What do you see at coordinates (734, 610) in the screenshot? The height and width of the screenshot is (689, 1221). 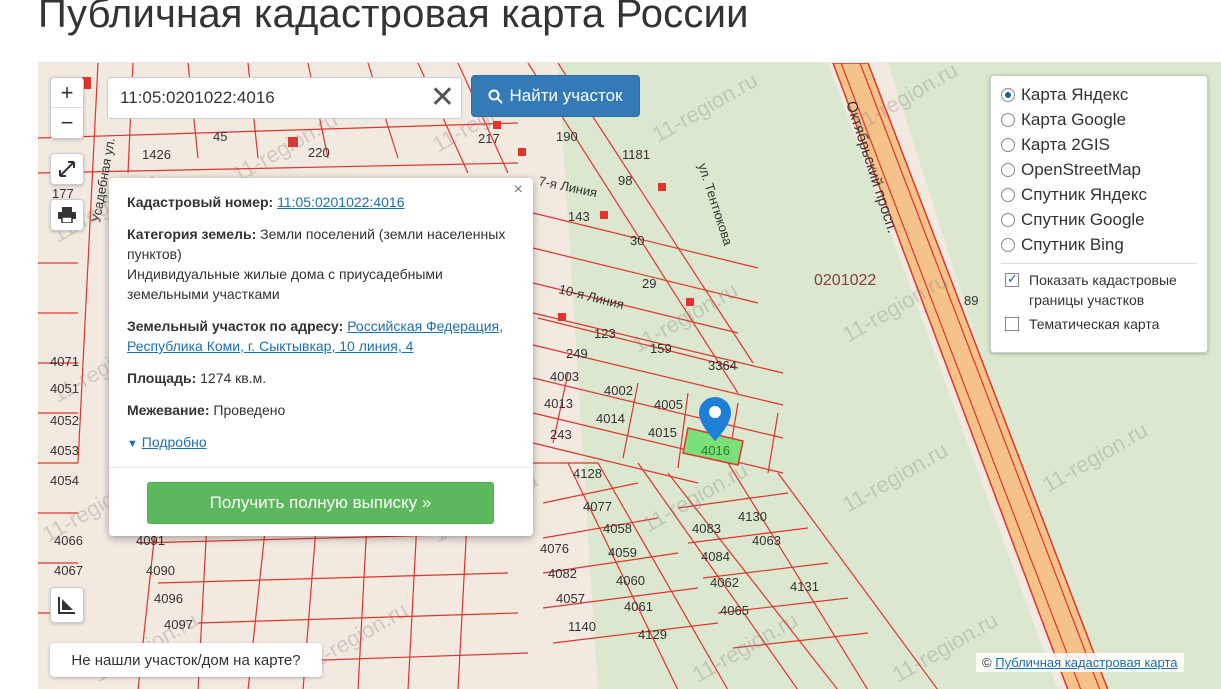 I see `parcel-label: 4065` at bounding box center [734, 610].